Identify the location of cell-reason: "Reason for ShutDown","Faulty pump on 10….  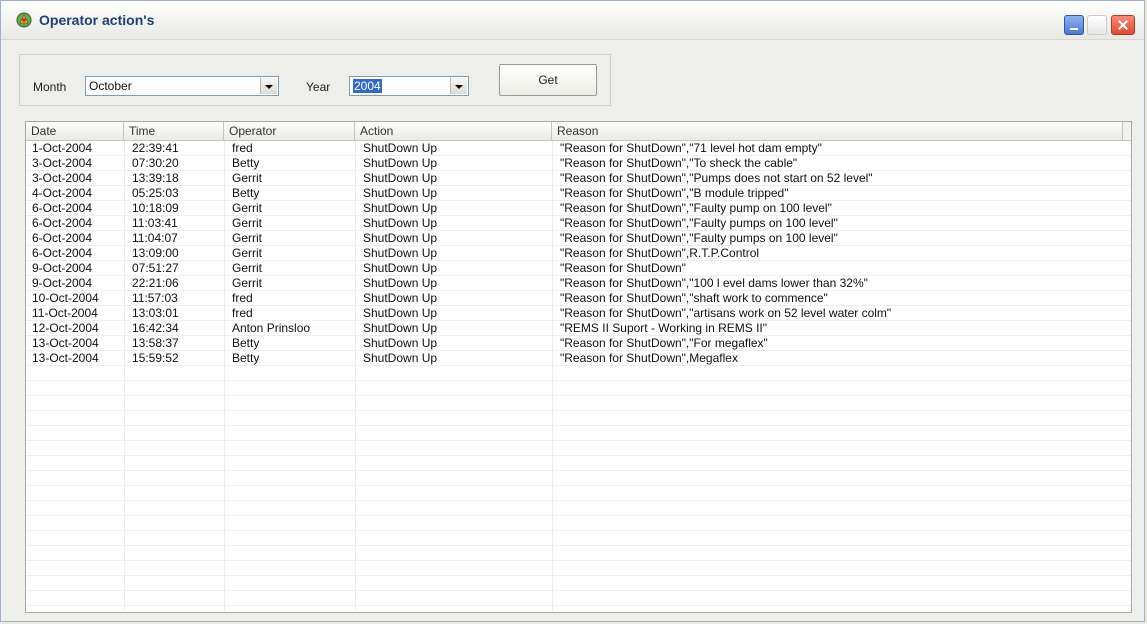
(696, 208).